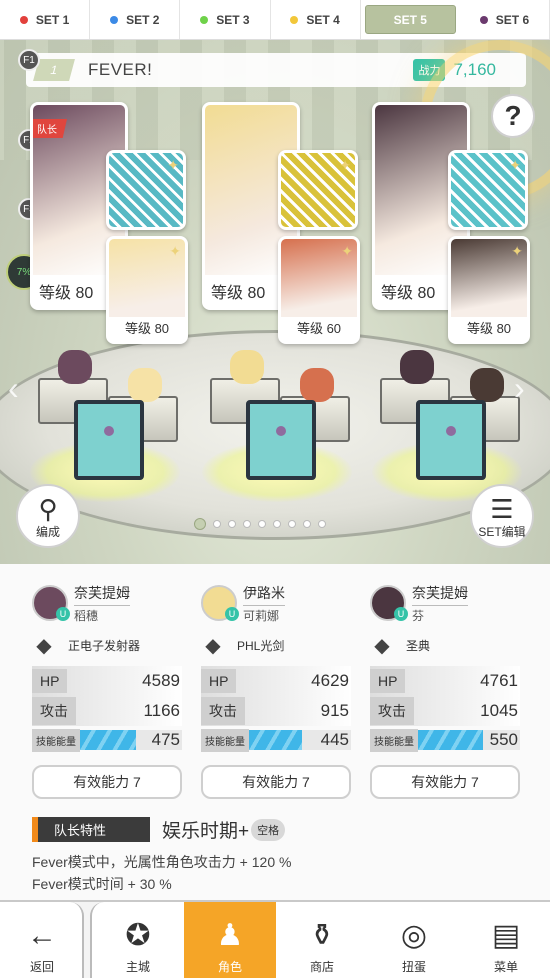  What do you see at coordinates (225, 19) in the screenshot?
I see `set-tab-3: SET 3` at bounding box center [225, 19].